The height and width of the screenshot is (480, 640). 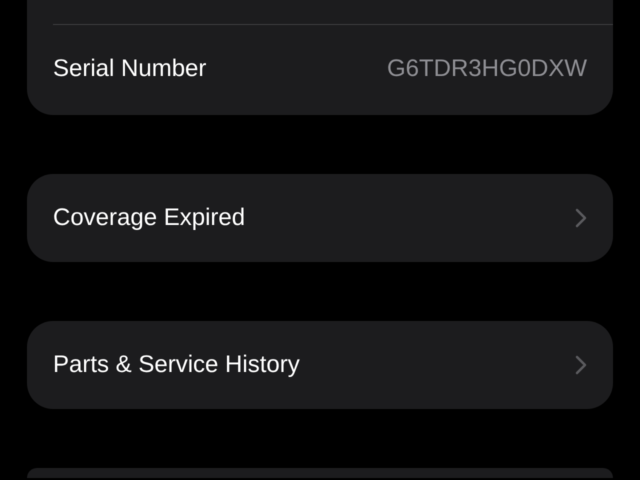 I want to click on row-value: G6TDR3HG0DXW, so click(x=486, y=69).